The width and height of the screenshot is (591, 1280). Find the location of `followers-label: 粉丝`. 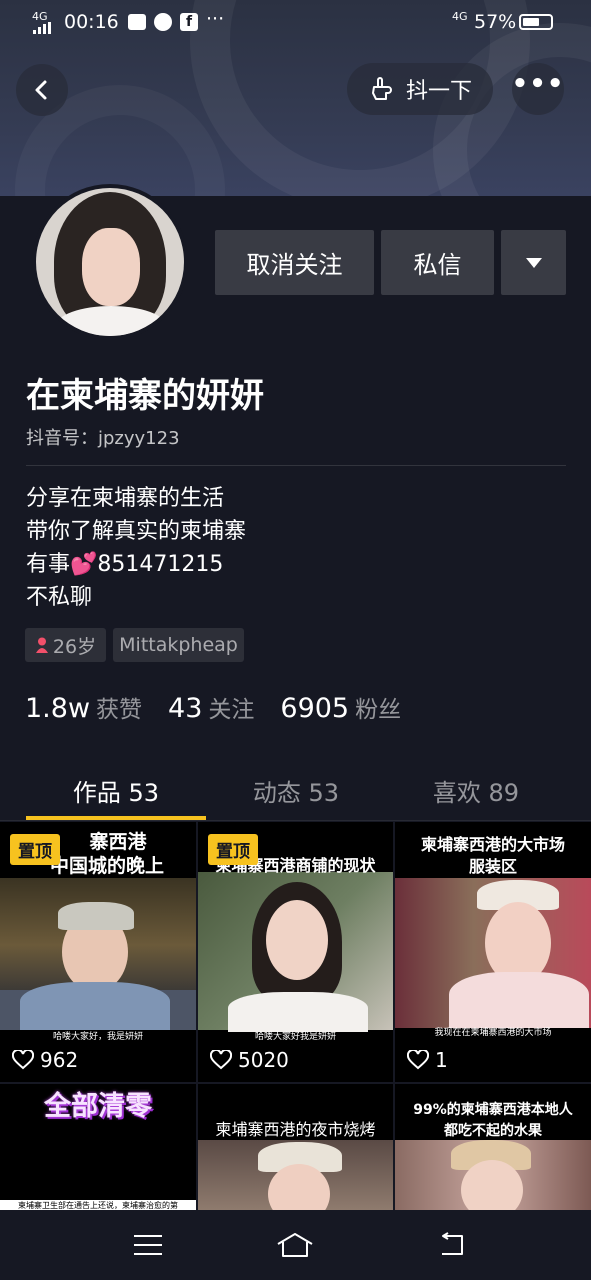

followers-label: 粉丝 is located at coordinates (378, 707).